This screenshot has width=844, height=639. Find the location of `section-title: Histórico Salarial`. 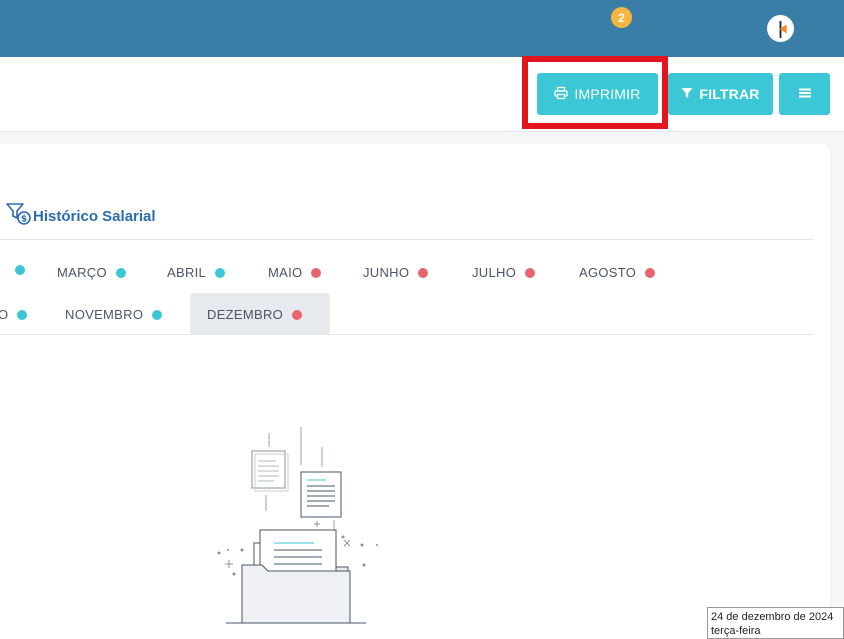

section-title: Histórico Salarial is located at coordinates (94, 216).